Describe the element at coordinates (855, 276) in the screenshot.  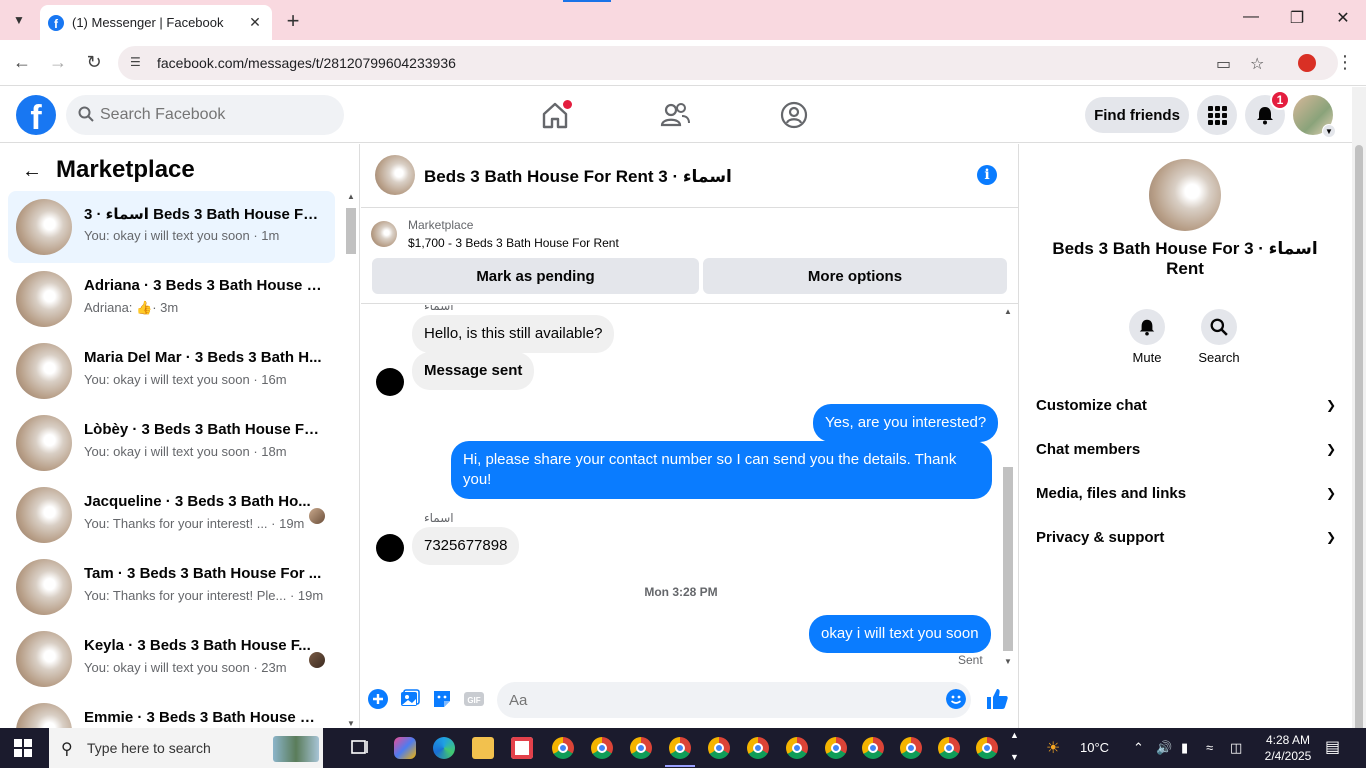
I see `more-options-button: More options` at that location.